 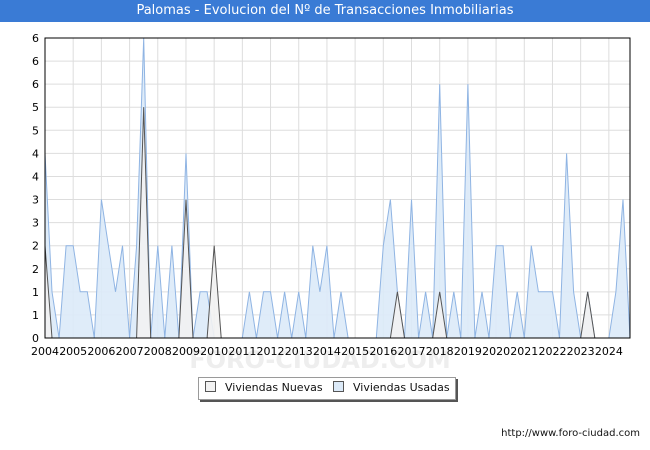 I want to click on legend-item-usadas: Viviendas Usadas, so click(x=391, y=388).